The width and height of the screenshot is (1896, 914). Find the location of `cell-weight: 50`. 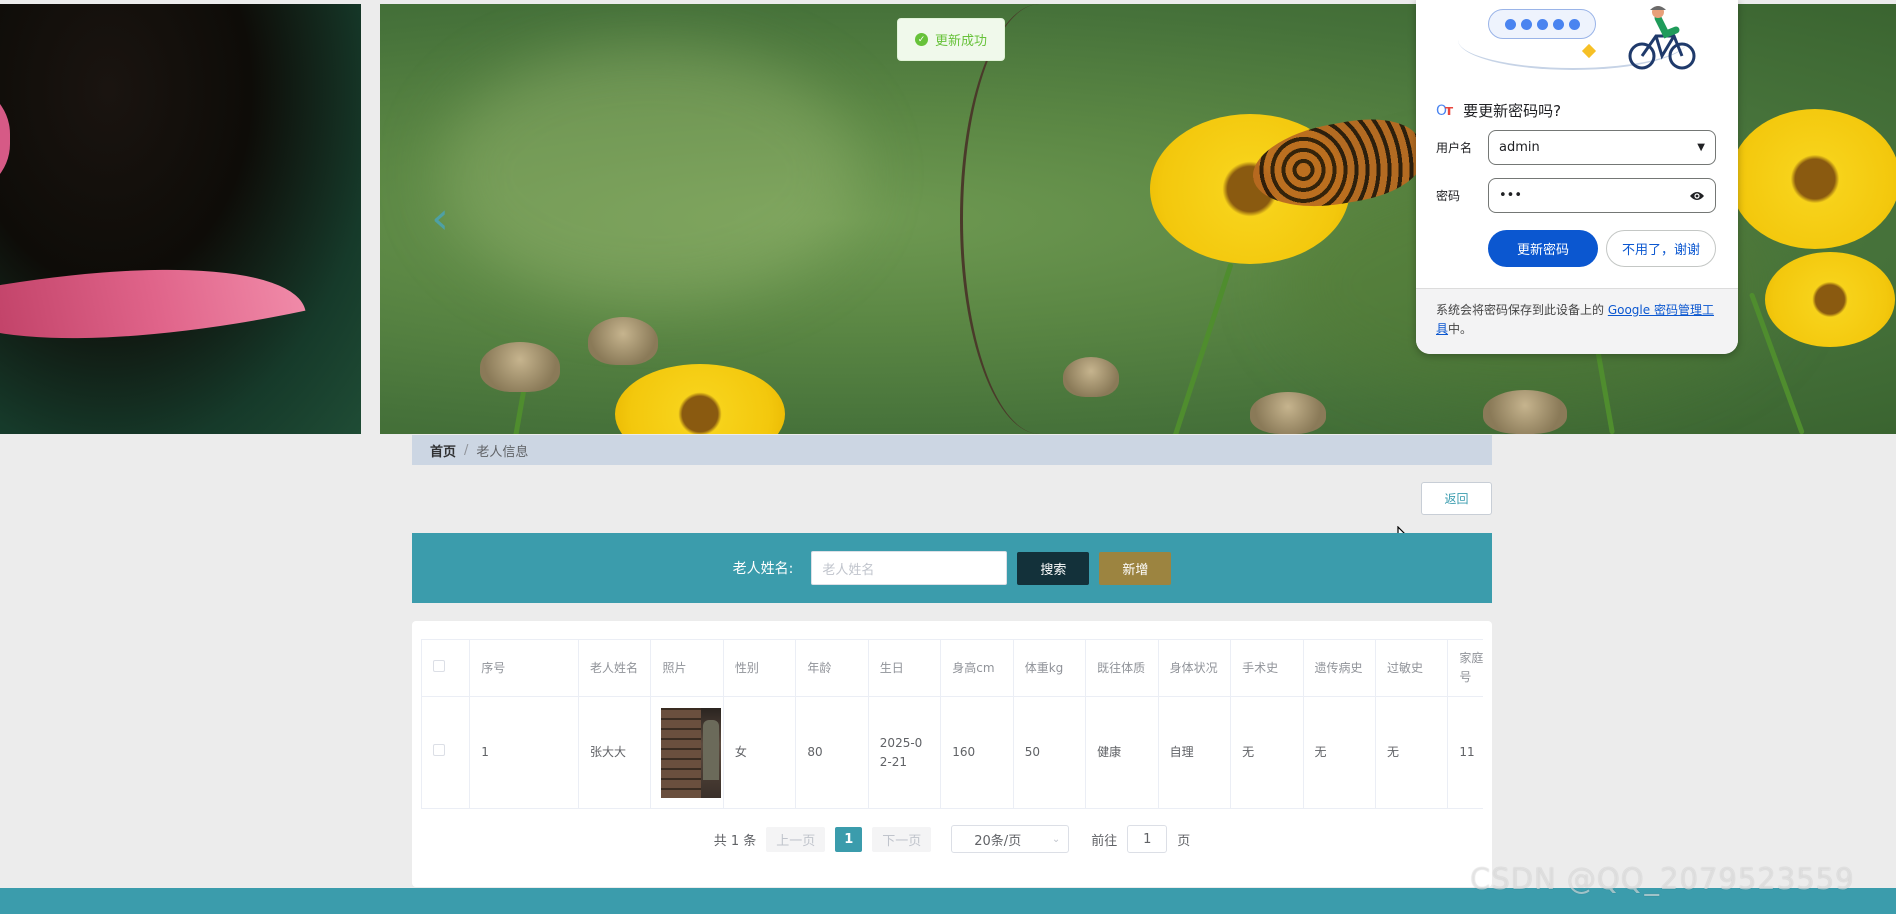

cell-weight: 50 is located at coordinates (1049, 752).